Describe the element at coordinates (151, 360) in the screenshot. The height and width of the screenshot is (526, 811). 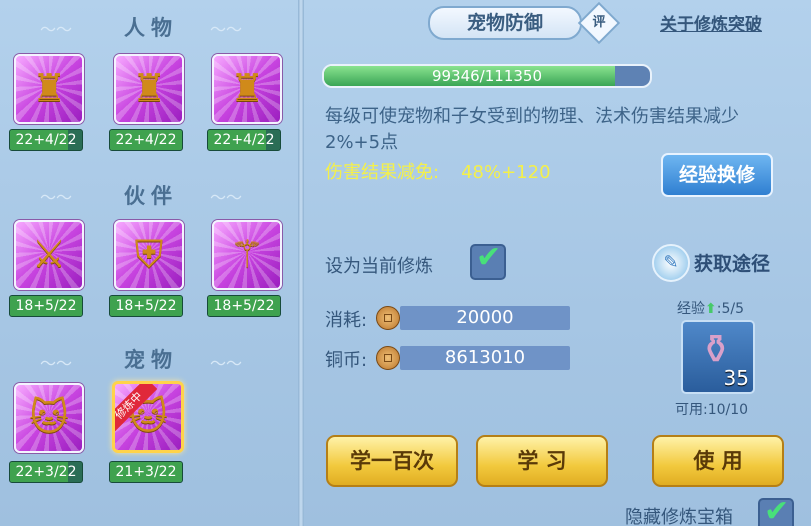
I see `section-title-pet: 宠物` at that location.